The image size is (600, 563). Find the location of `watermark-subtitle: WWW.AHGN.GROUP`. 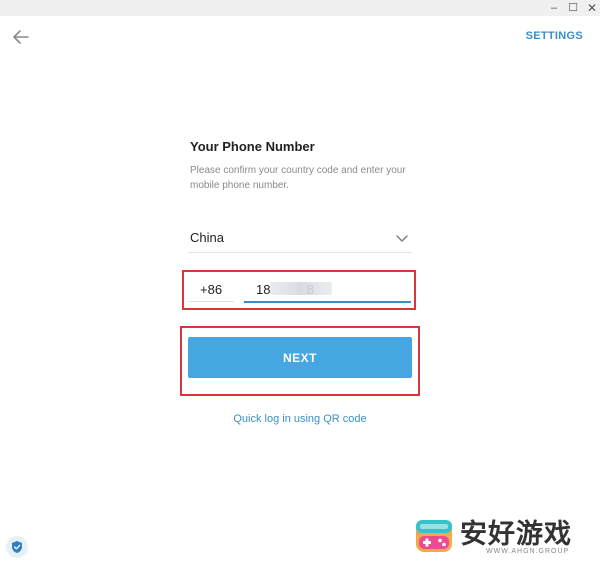

watermark-subtitle: WWW.AHGN.GROUP is located at coordinates (528, 551).